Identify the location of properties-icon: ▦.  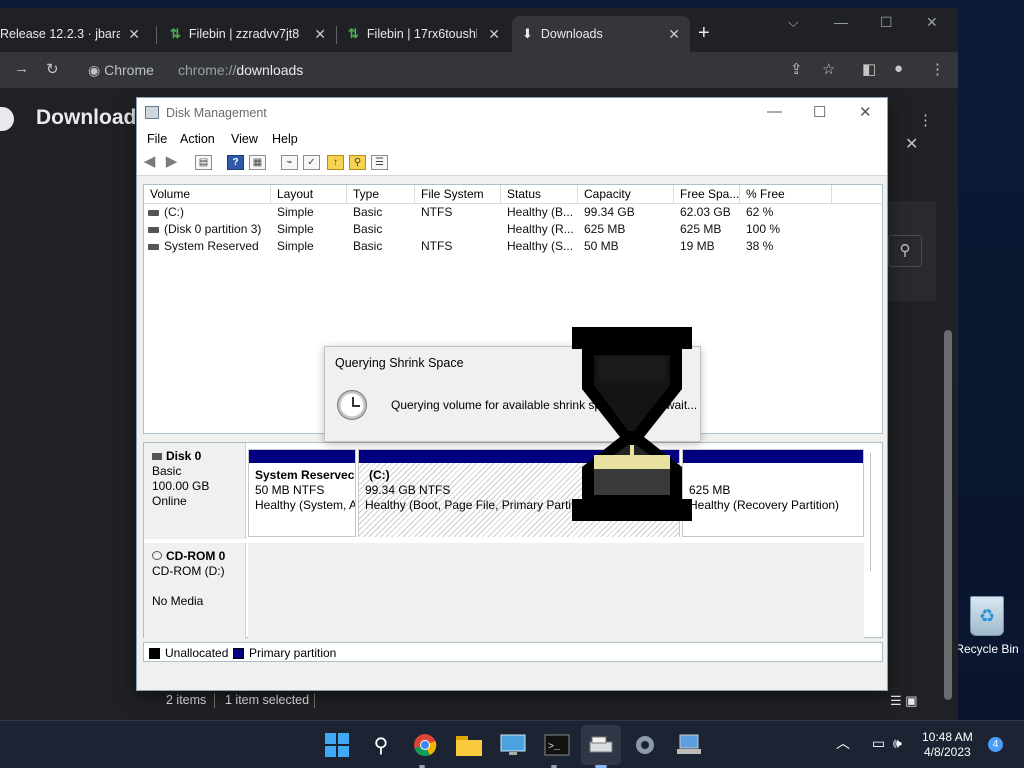
(257, 162).